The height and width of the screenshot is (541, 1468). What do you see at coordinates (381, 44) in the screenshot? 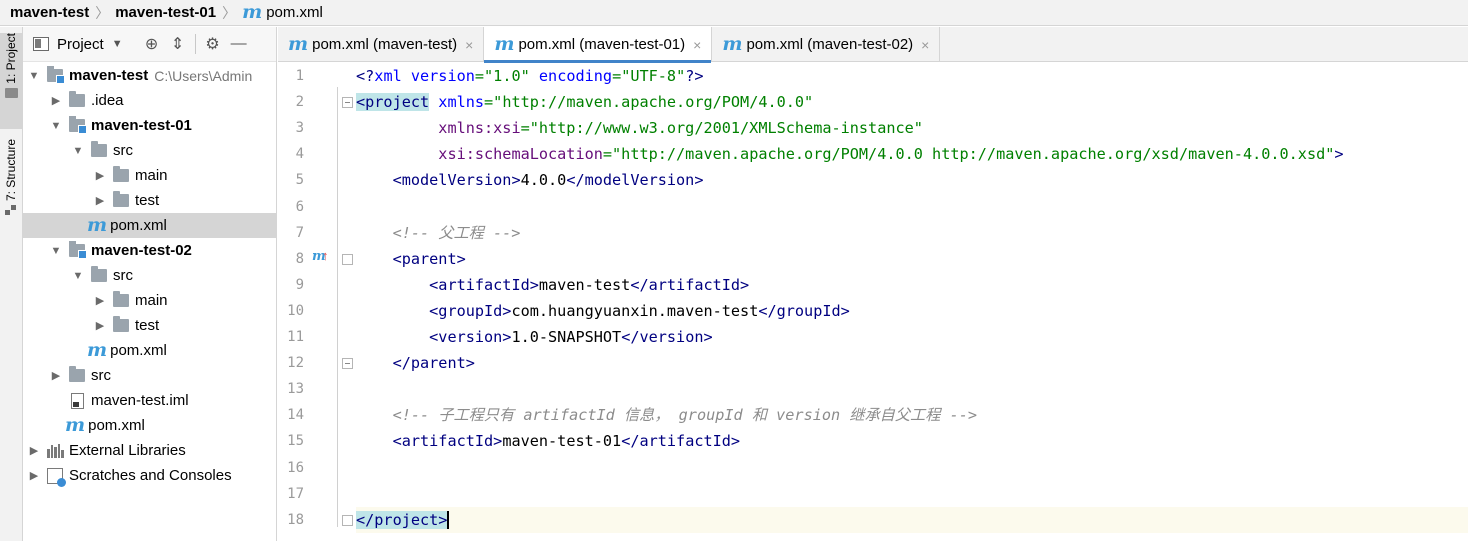
I see `editor-tab: m pom.xml (maven-test) ×` at bounding box center [381, 44].